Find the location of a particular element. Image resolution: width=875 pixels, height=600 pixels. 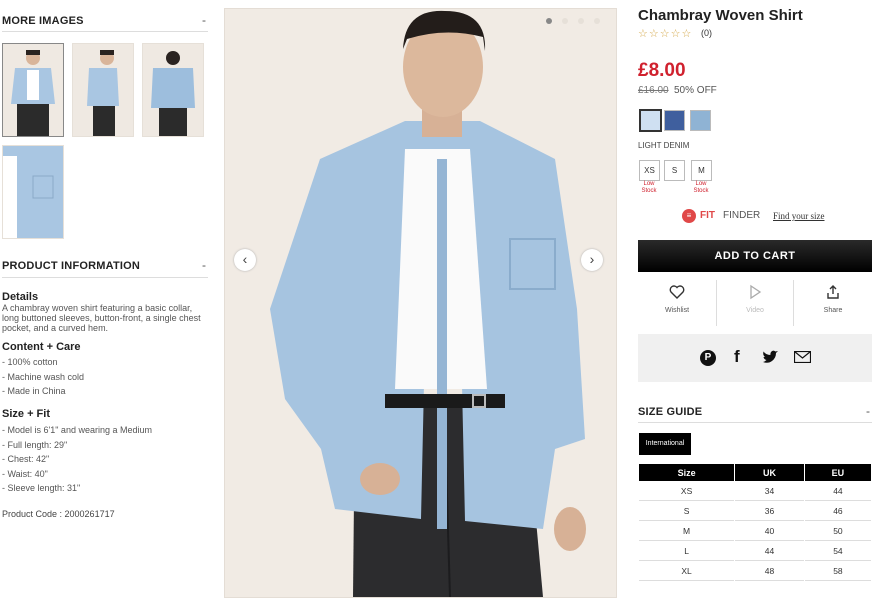

table-cell: 58 is located at coordinates (837, 571).